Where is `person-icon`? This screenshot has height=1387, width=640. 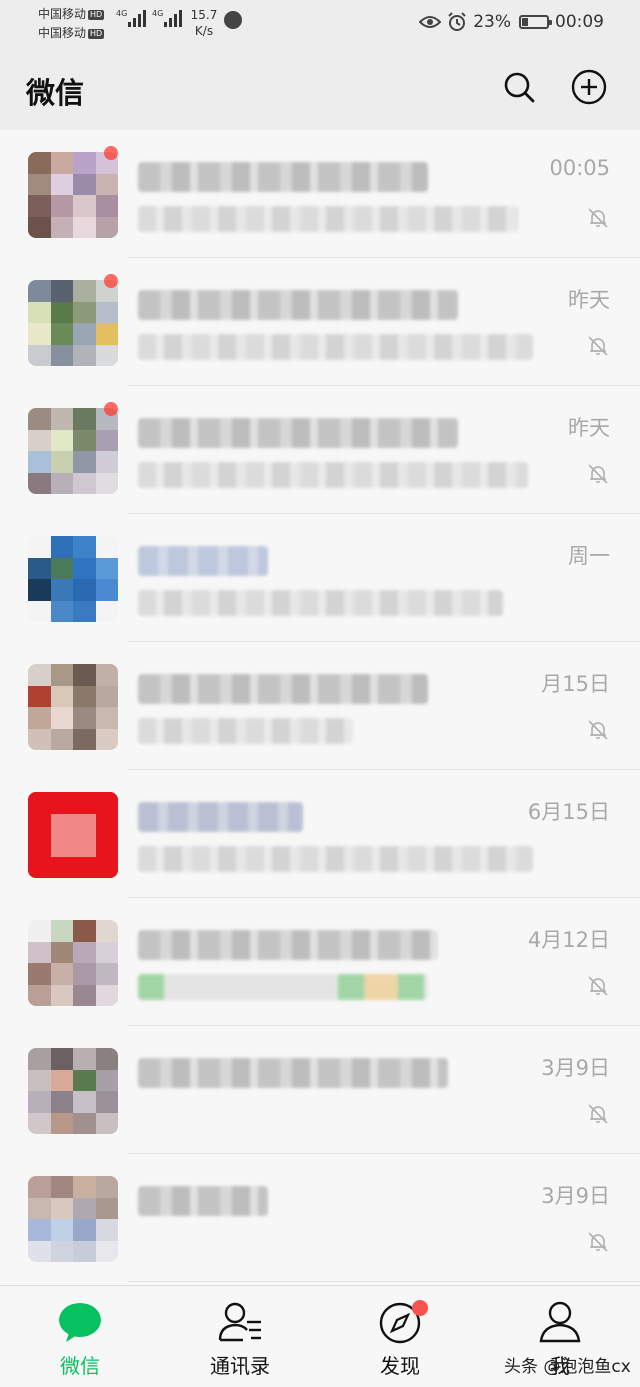
person-icon is located at coordinates (560, 1322).